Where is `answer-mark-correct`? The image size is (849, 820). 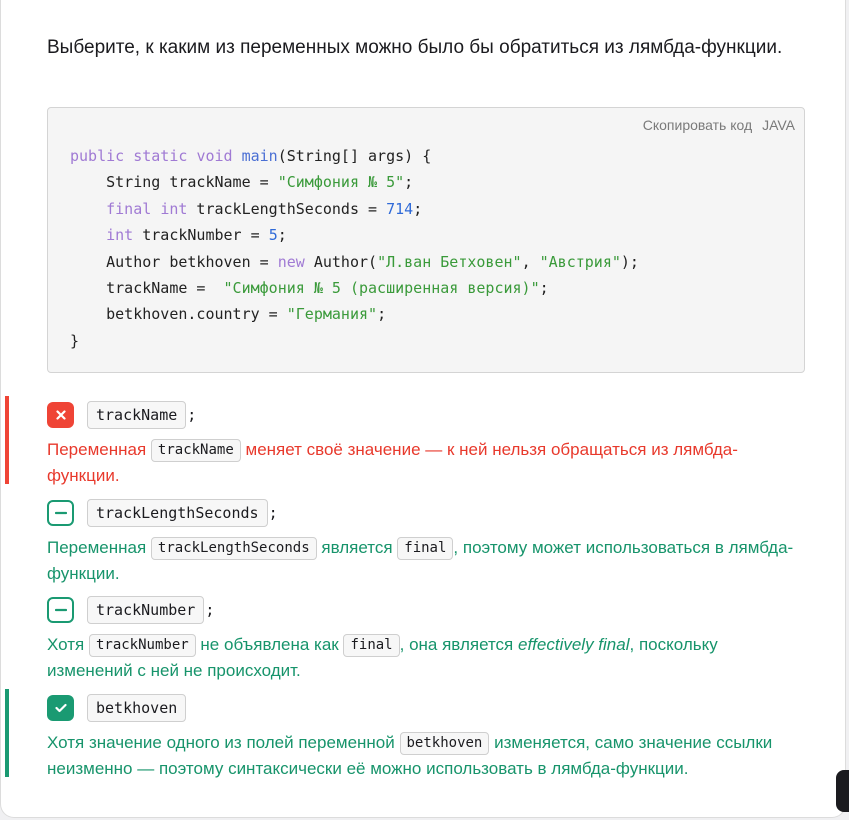 answer-mark-correct is located at coordinates (60, 708).